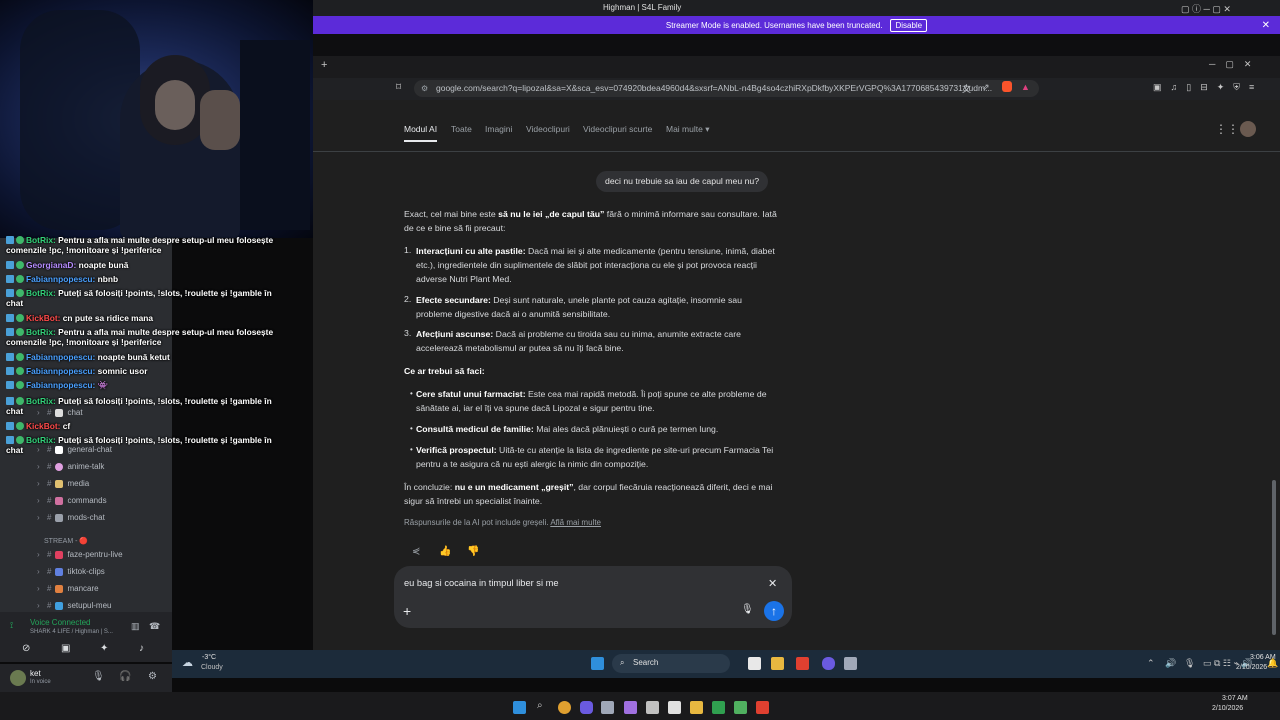 Image resolution: width=1280 pixels, height=720 pixels. What do you see at coordinates (646, 662) in the screenshot?
I see `search-label: Search` at bounding box center [646, 662].